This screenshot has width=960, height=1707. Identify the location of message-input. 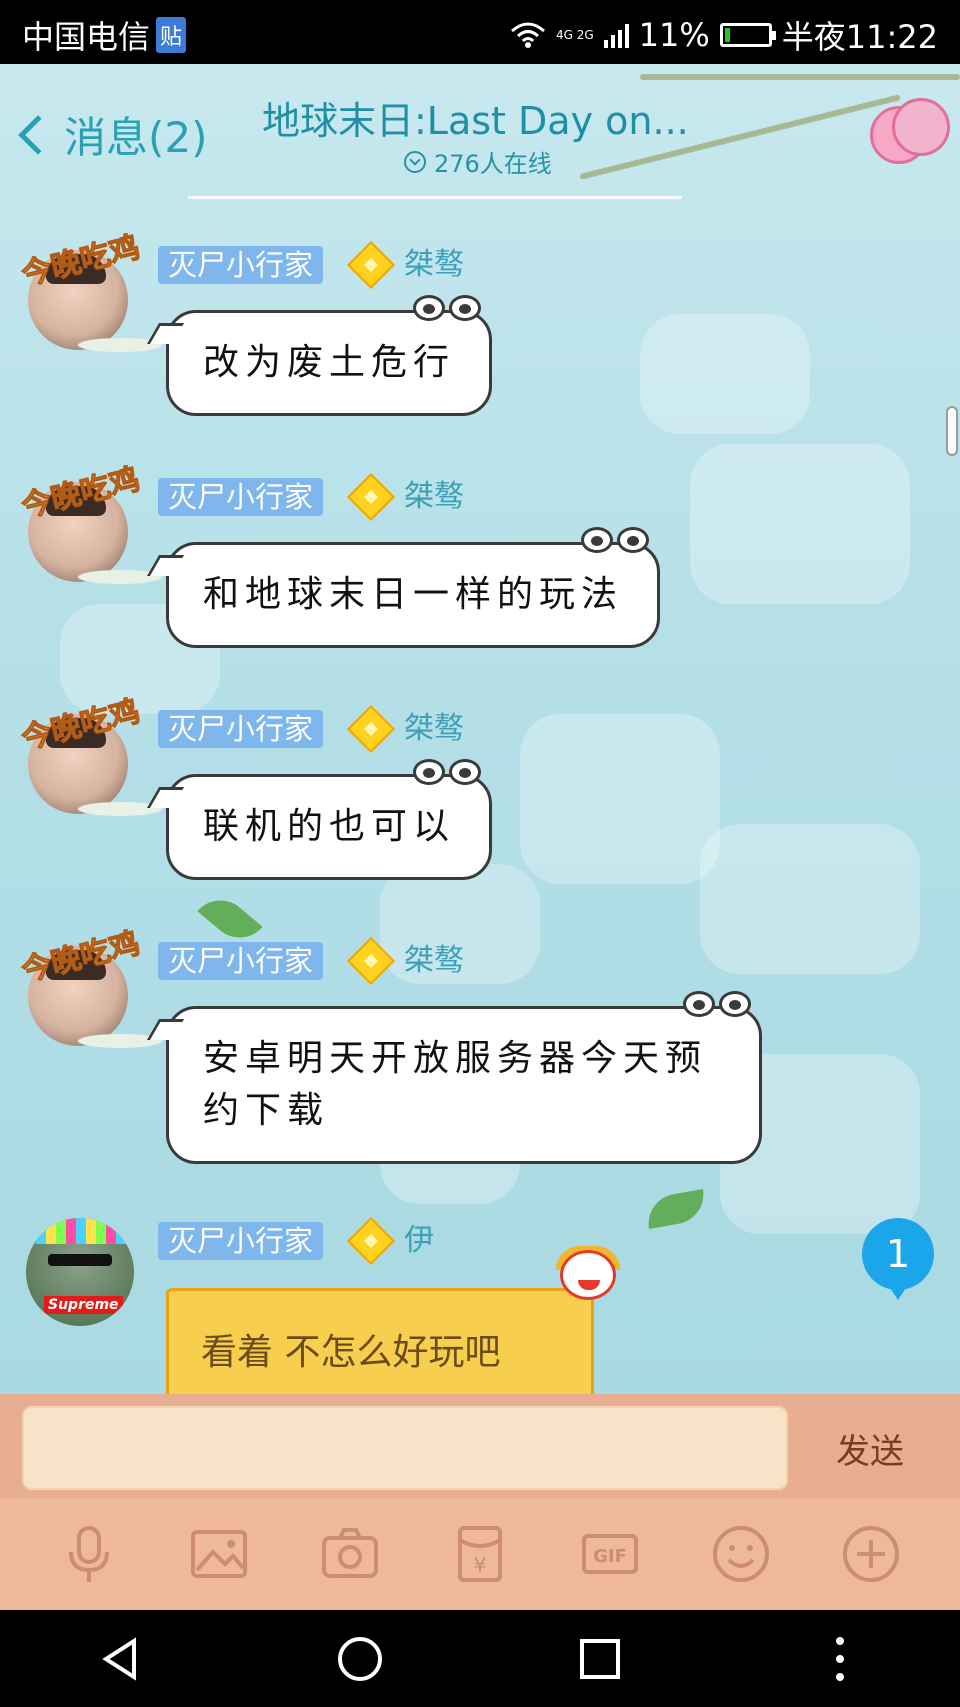
(405, 1448).